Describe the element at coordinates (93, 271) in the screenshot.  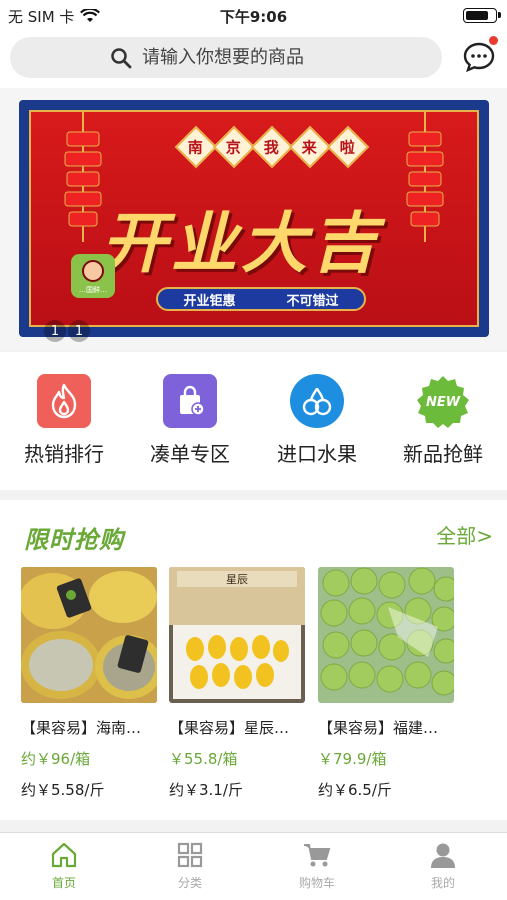
I see `mascot-face-icon` at that location.